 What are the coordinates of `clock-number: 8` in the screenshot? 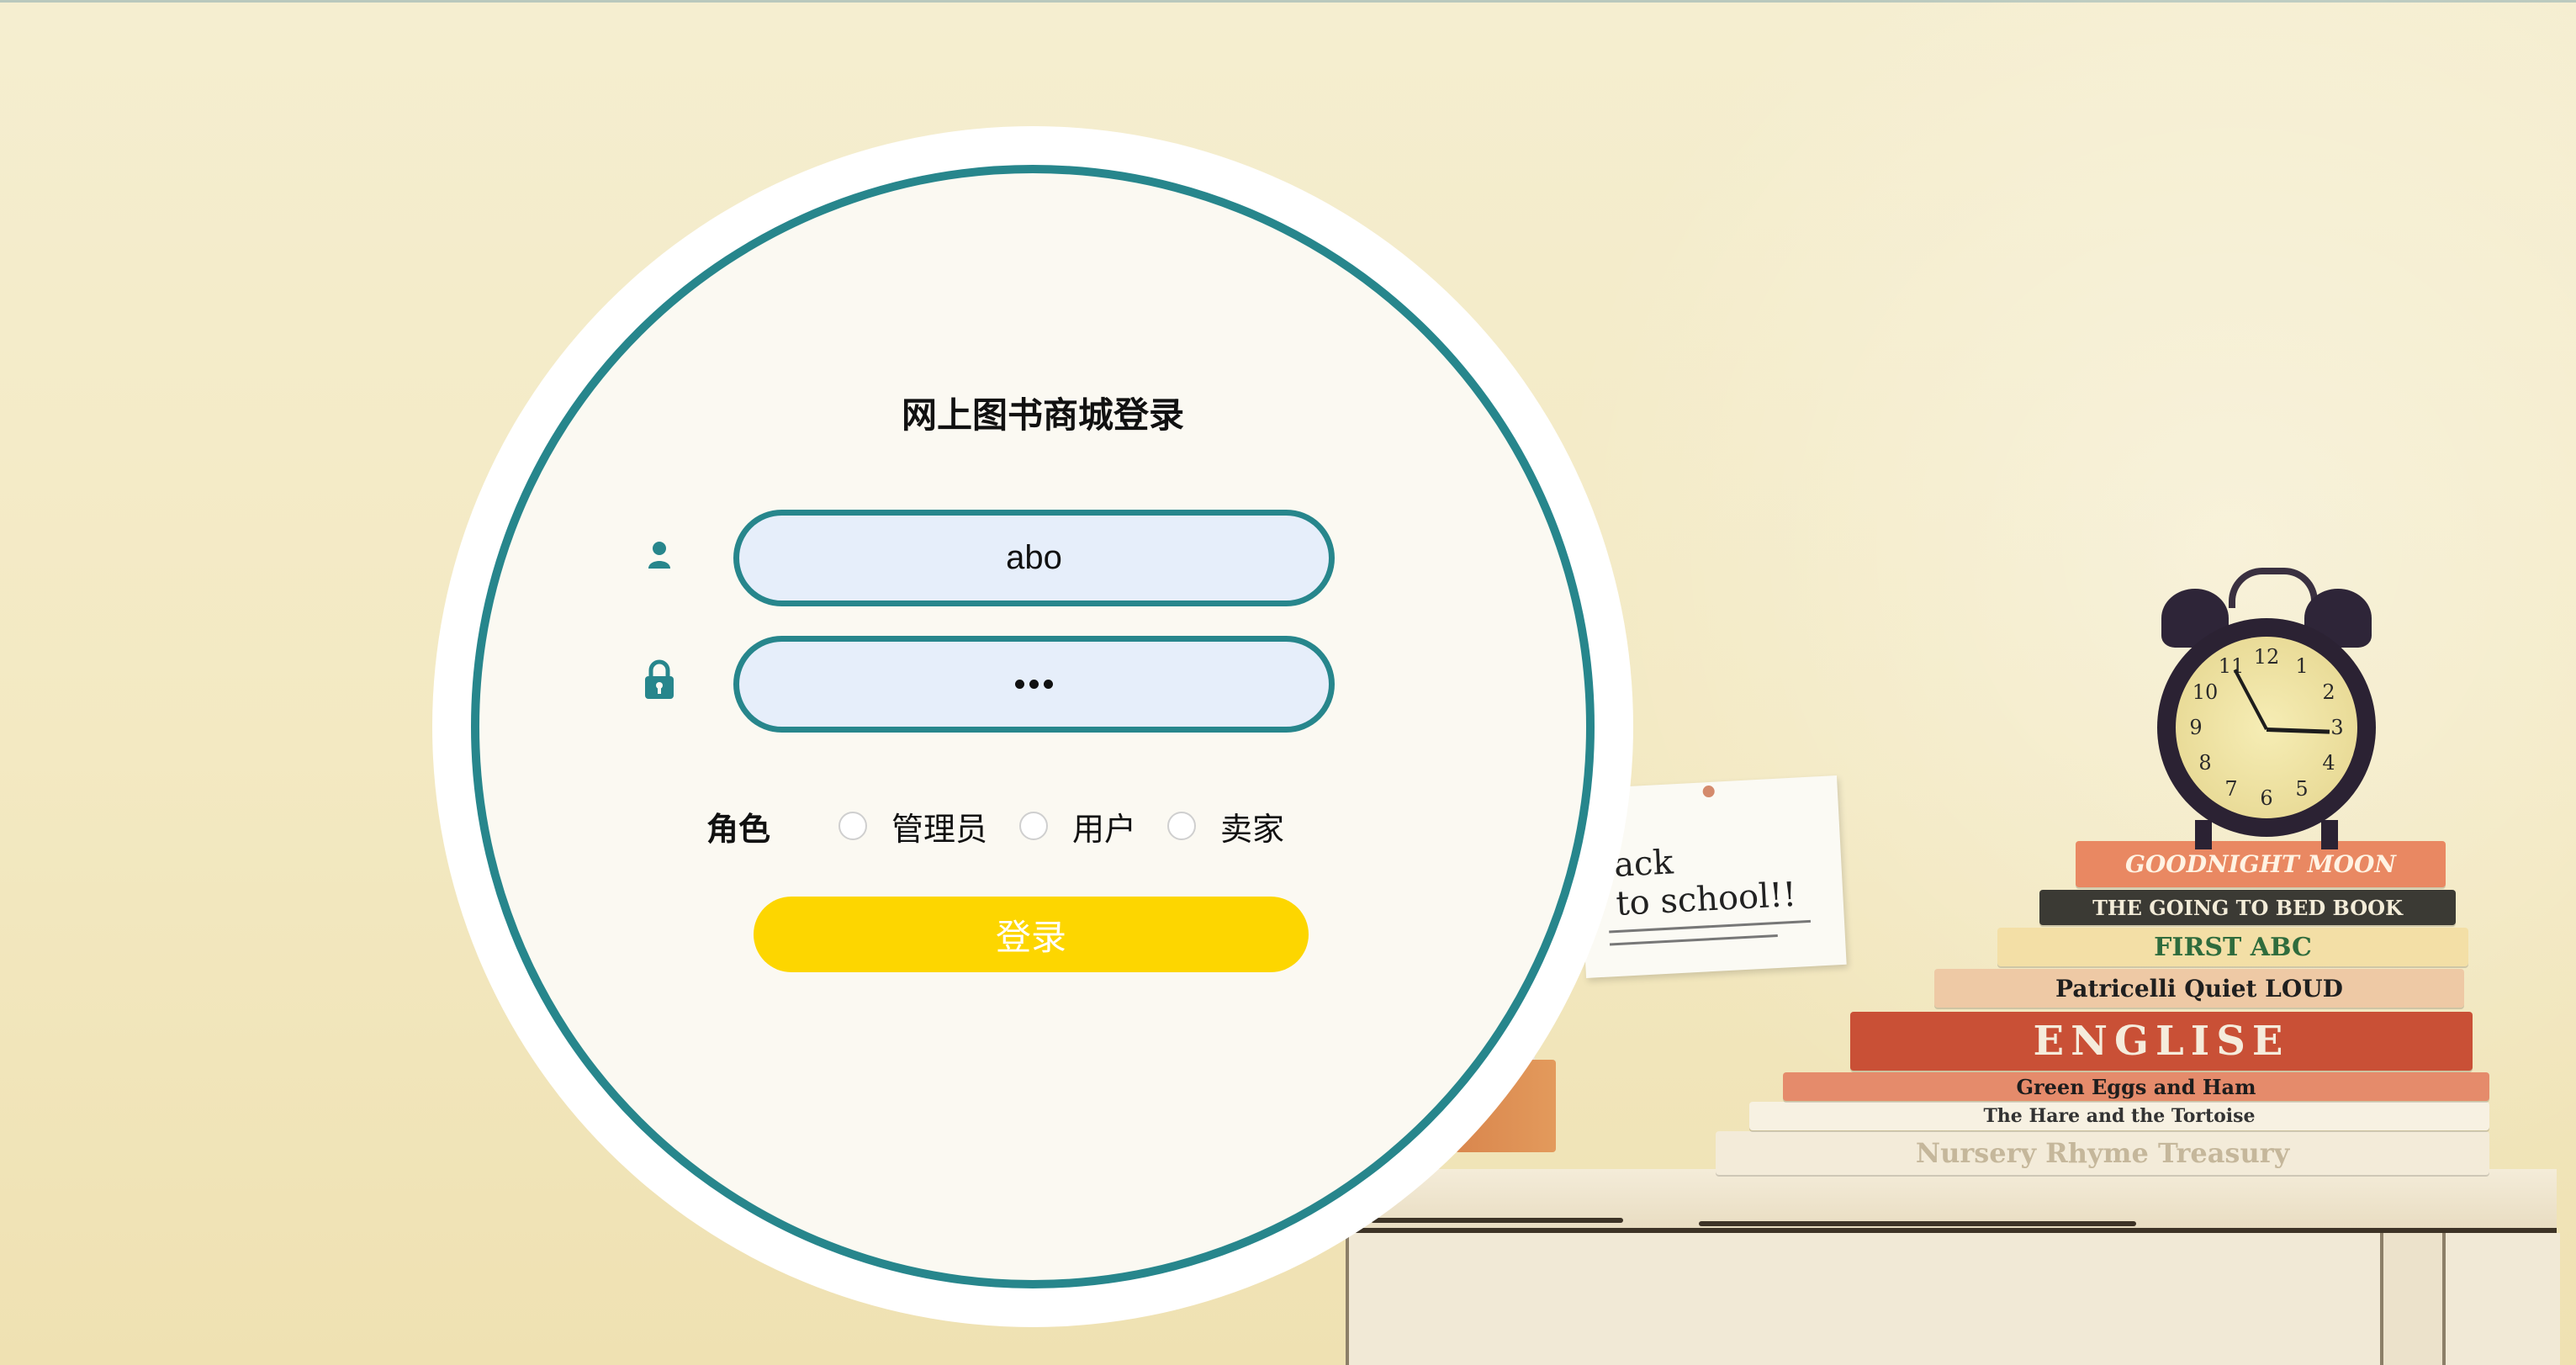 It's located at (2205, 763).